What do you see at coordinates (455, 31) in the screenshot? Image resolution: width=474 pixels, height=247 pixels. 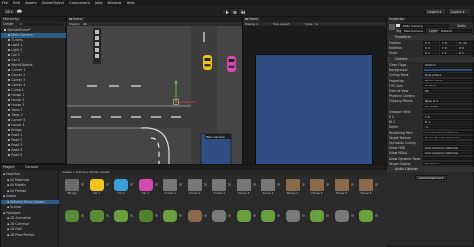 I see `layer-dropdown: Default` at bounding box center [455, 31].